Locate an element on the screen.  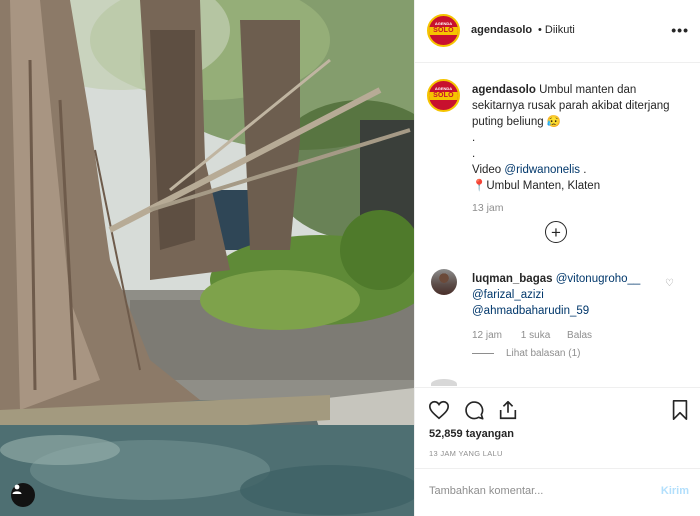
comment-icon is located at coordinates (474, 410).